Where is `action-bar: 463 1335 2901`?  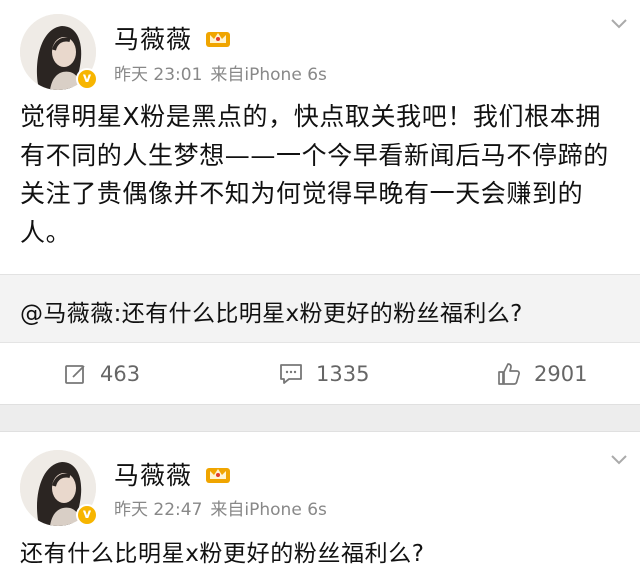 action-bar: 463 1335 2901 is located at coordinates (320, 373).